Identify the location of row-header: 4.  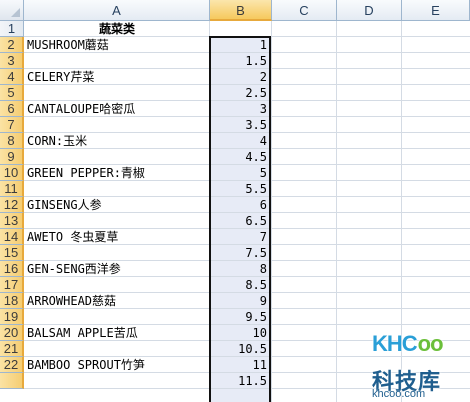
(12, 77).